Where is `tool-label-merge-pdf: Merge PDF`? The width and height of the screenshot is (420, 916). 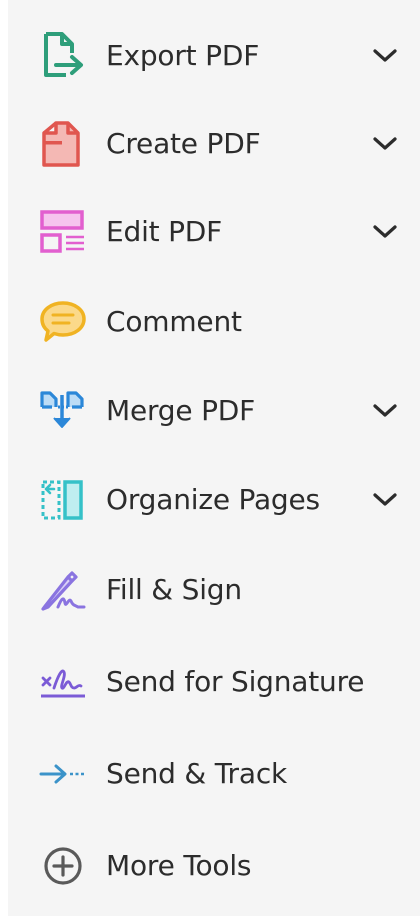
tool-label-merge-pdf: Merge PDF is located at coordinates (181, 410).